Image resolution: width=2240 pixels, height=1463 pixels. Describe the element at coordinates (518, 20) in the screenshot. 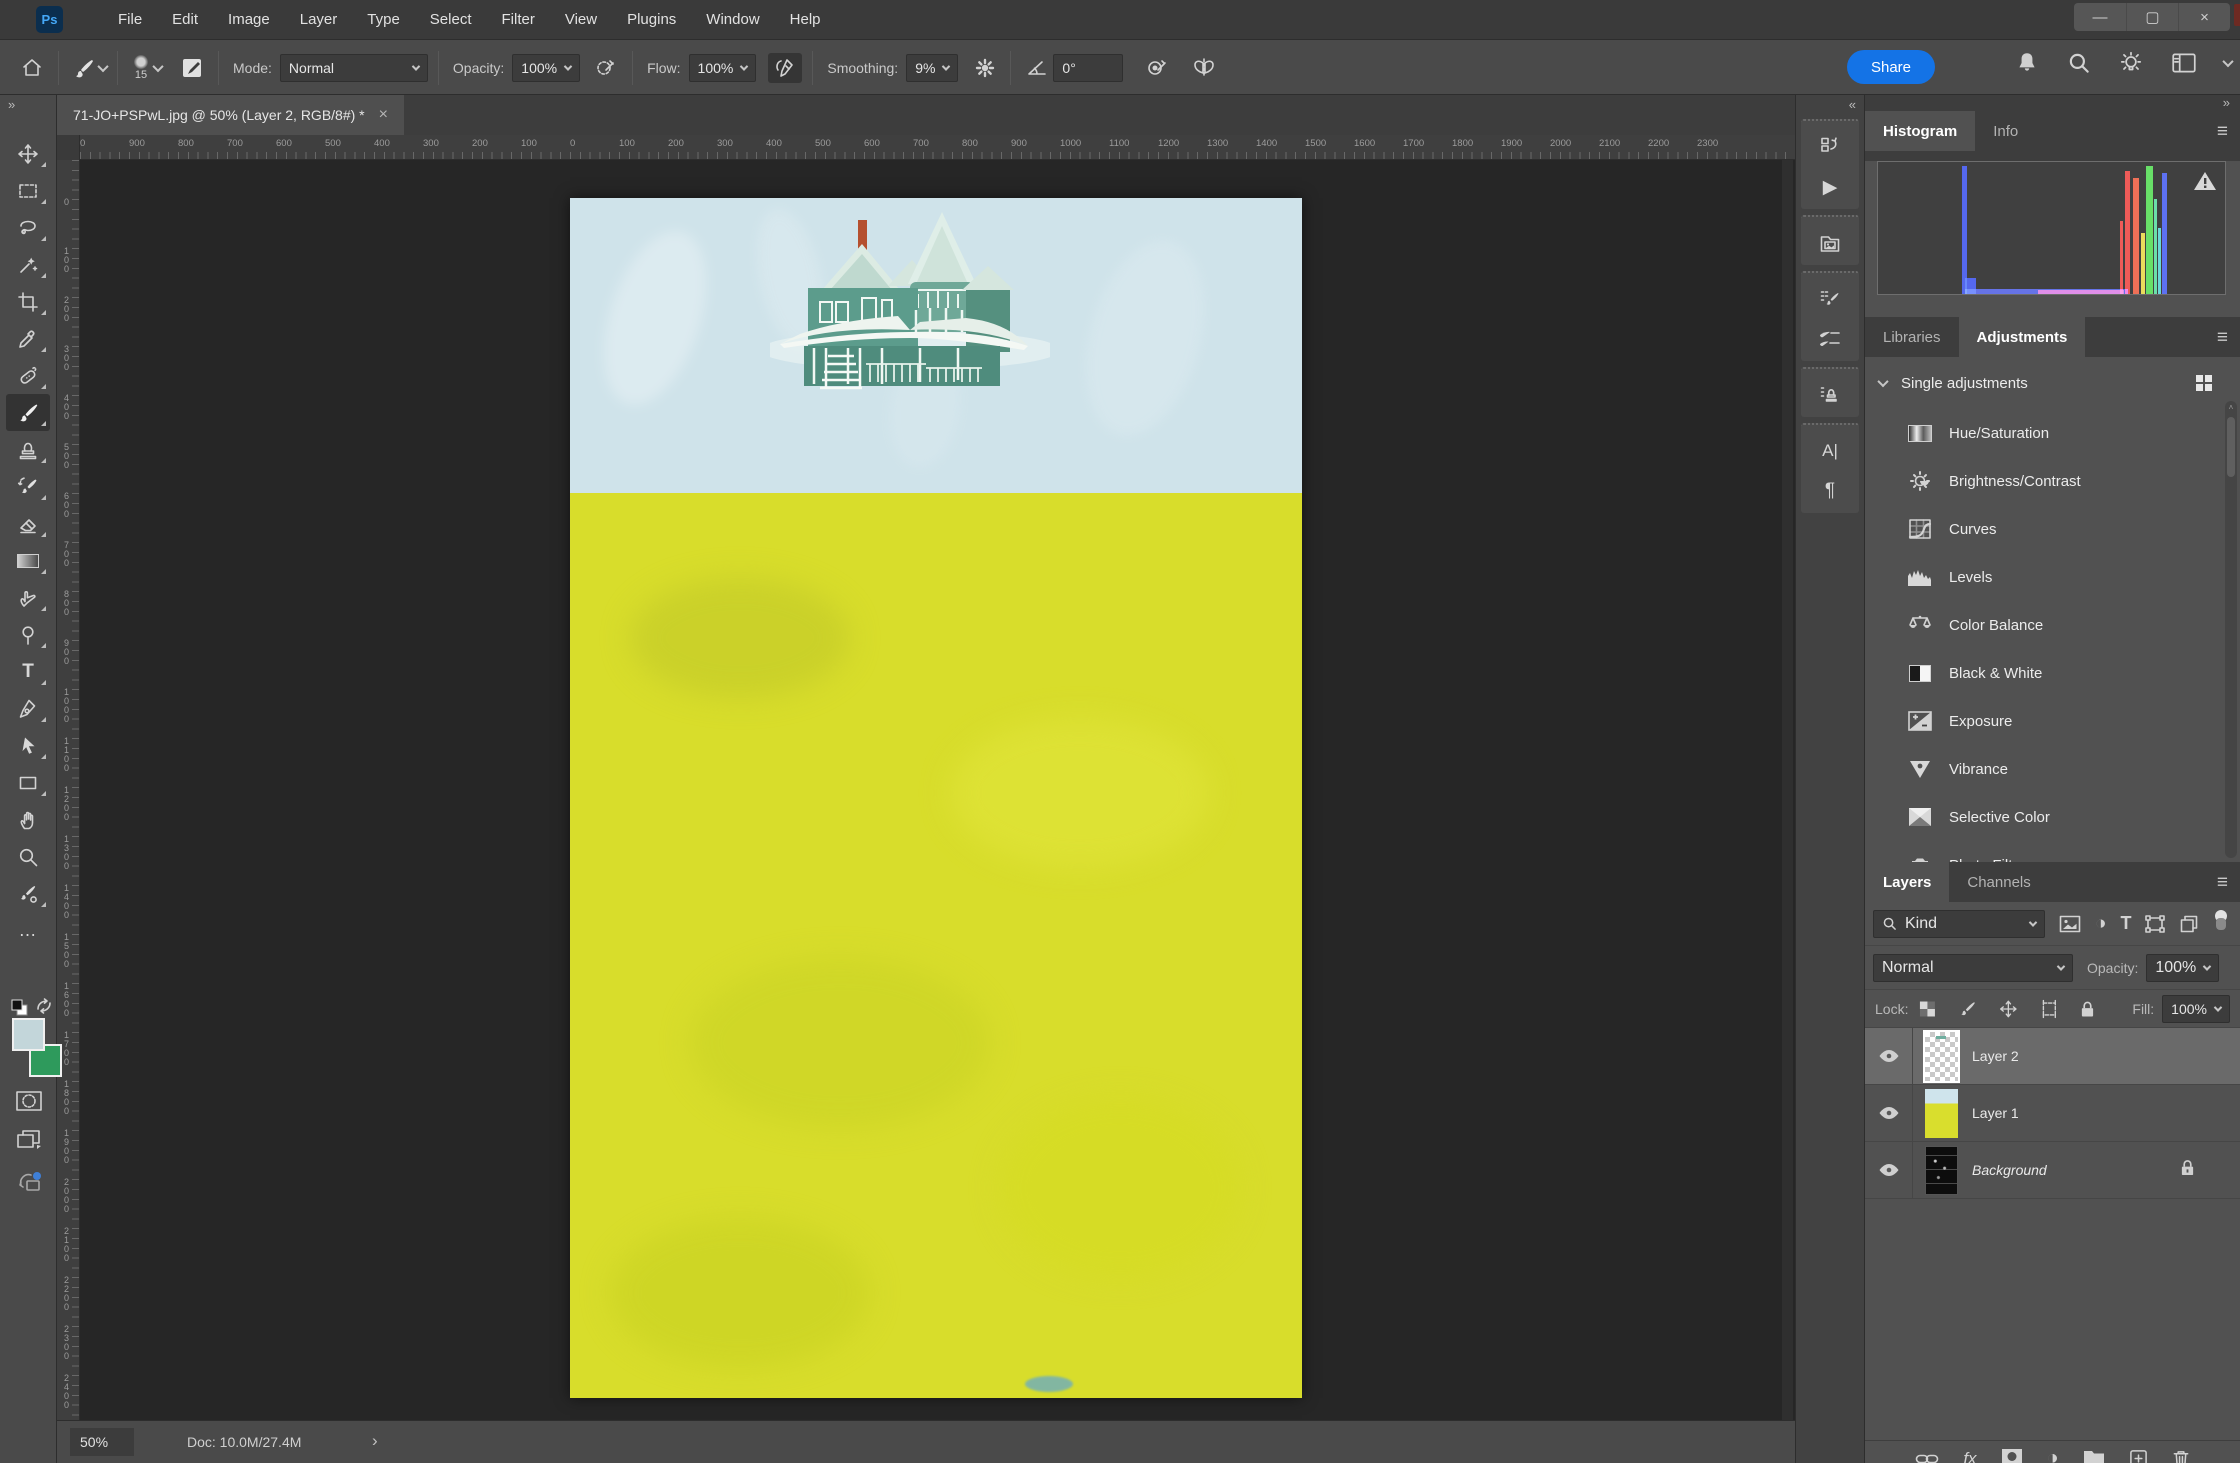

I see `menu-filter: Filter` at that location.